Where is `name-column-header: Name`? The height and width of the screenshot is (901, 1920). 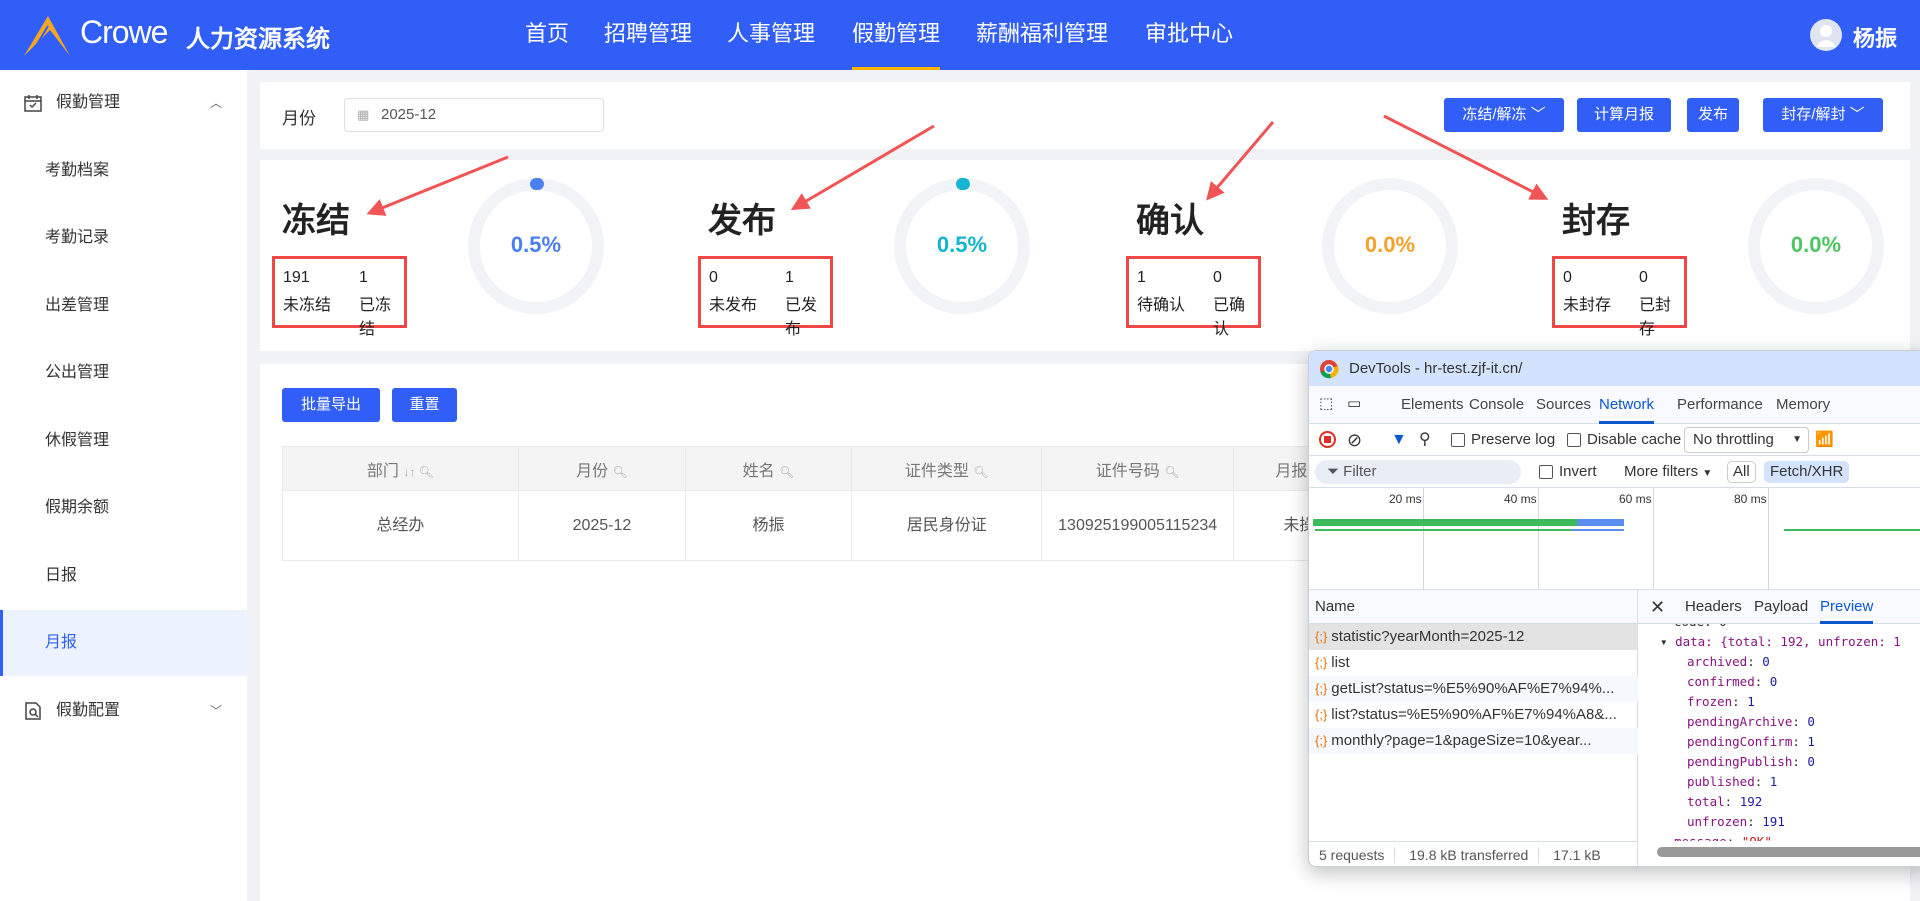
name-column-header: Name is located at coordinates (1473, 607).